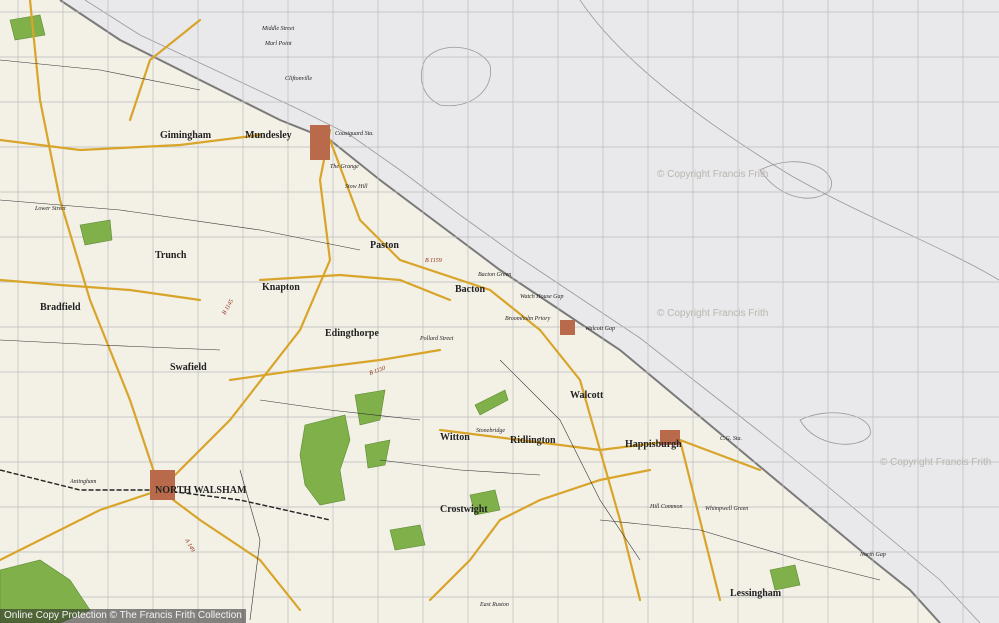 This screenshot has height=623, width=999. Describe the element at coordinates (278, 44) in the screenshot. I see `place-label-marl-point: Marl Point` at that location.